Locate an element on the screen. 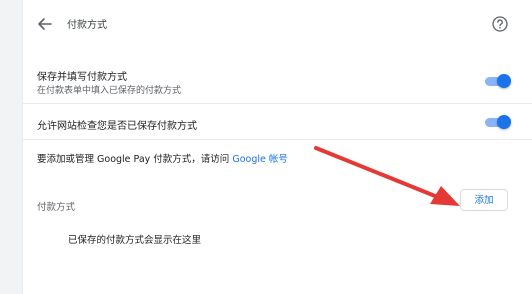 The width and height of the screenshot is (532, 294). payment-methods-label: 付款方式 is located at coordinates (56, 207).